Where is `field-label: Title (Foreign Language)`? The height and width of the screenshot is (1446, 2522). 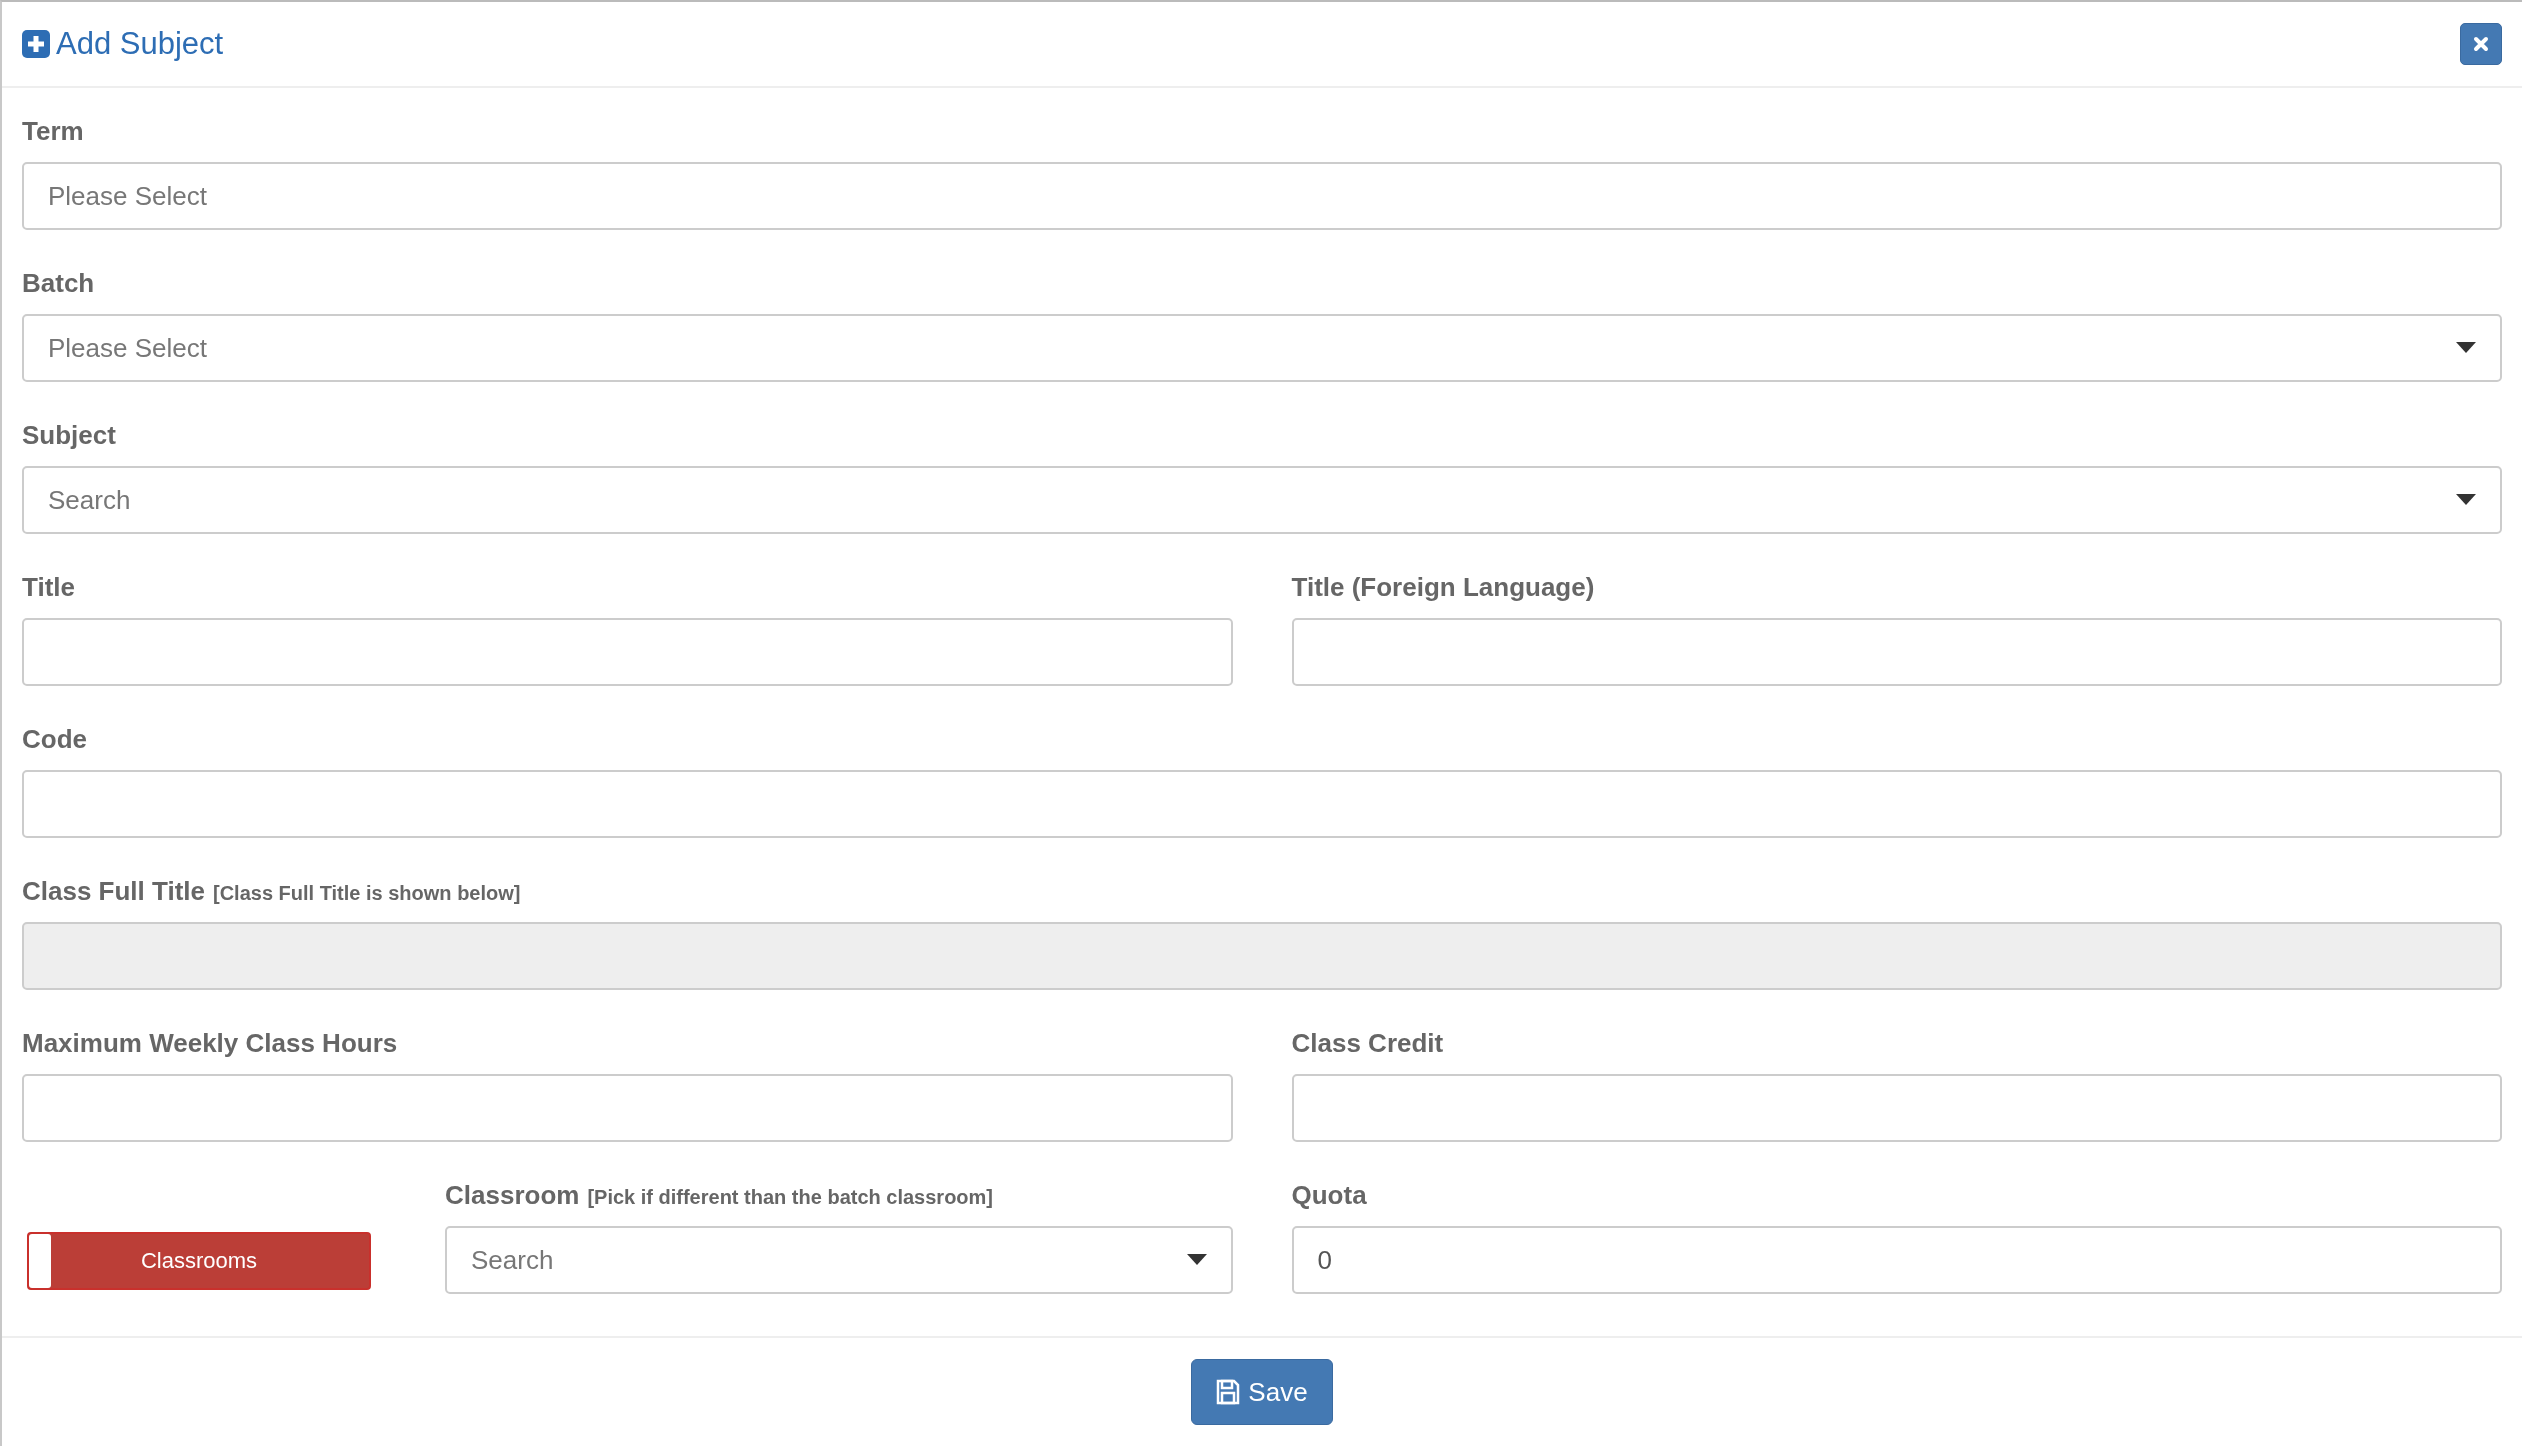
field-label: Title (Foreign Language) is located at coordinates (1443, 587).